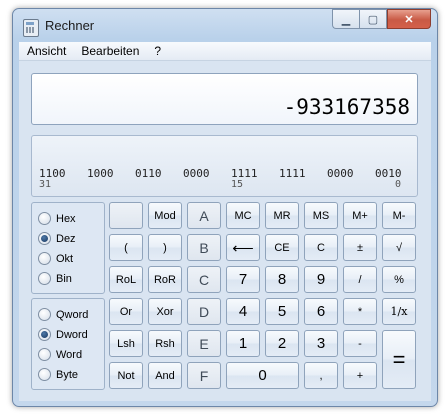 This screenshot has height=415, width=448. Describe the element at coordinates (109, 51) in the screenshot. I see `menu-bearbeiten: Bearbeiten` at that location.